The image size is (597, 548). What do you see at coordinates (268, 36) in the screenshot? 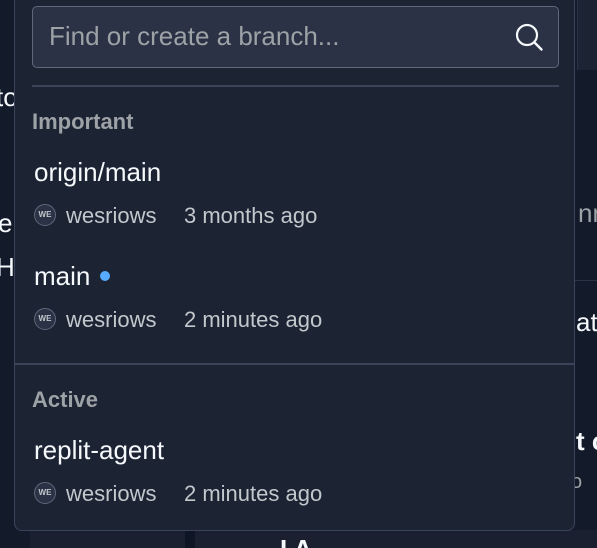
I see `branch-search-input` at bounding box center [268, 36].